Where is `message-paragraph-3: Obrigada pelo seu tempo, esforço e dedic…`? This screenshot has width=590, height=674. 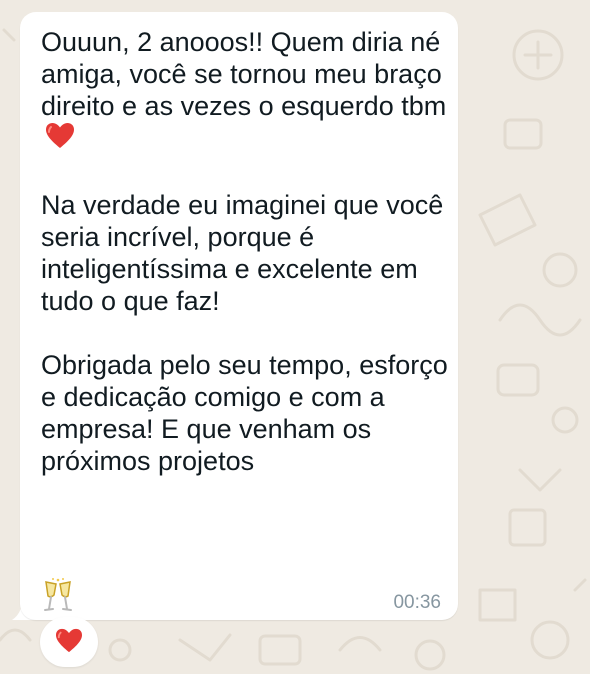 message-paragraph-3: Obrigada pelo seu tempo, esforço e dedic… is located at coordinates (244, 413).